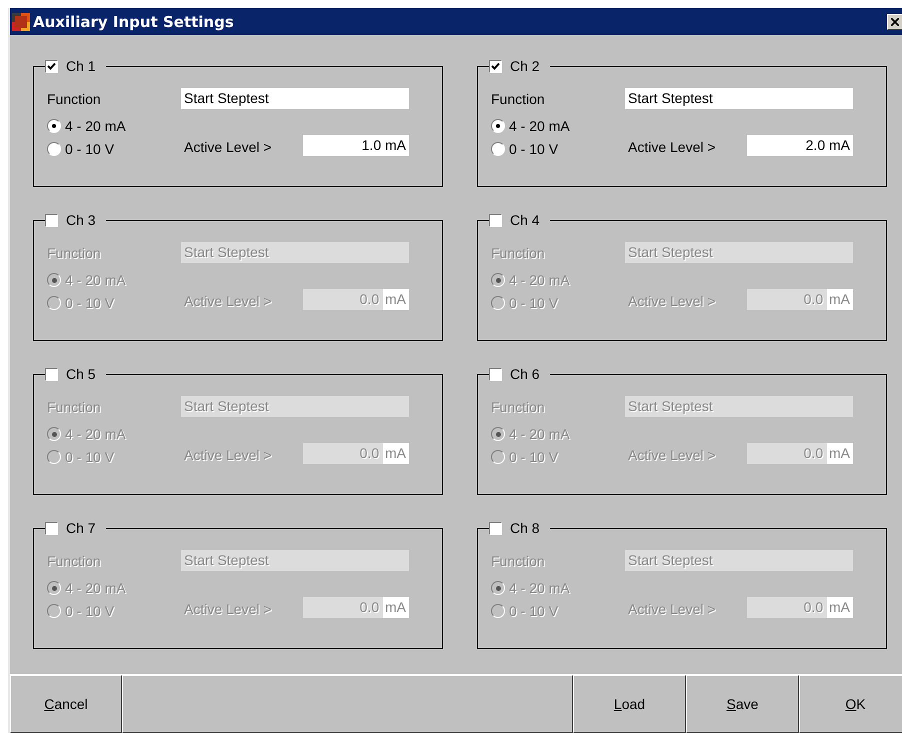  I want to click on checkbox-label: Ch 3, so click(81, 220).